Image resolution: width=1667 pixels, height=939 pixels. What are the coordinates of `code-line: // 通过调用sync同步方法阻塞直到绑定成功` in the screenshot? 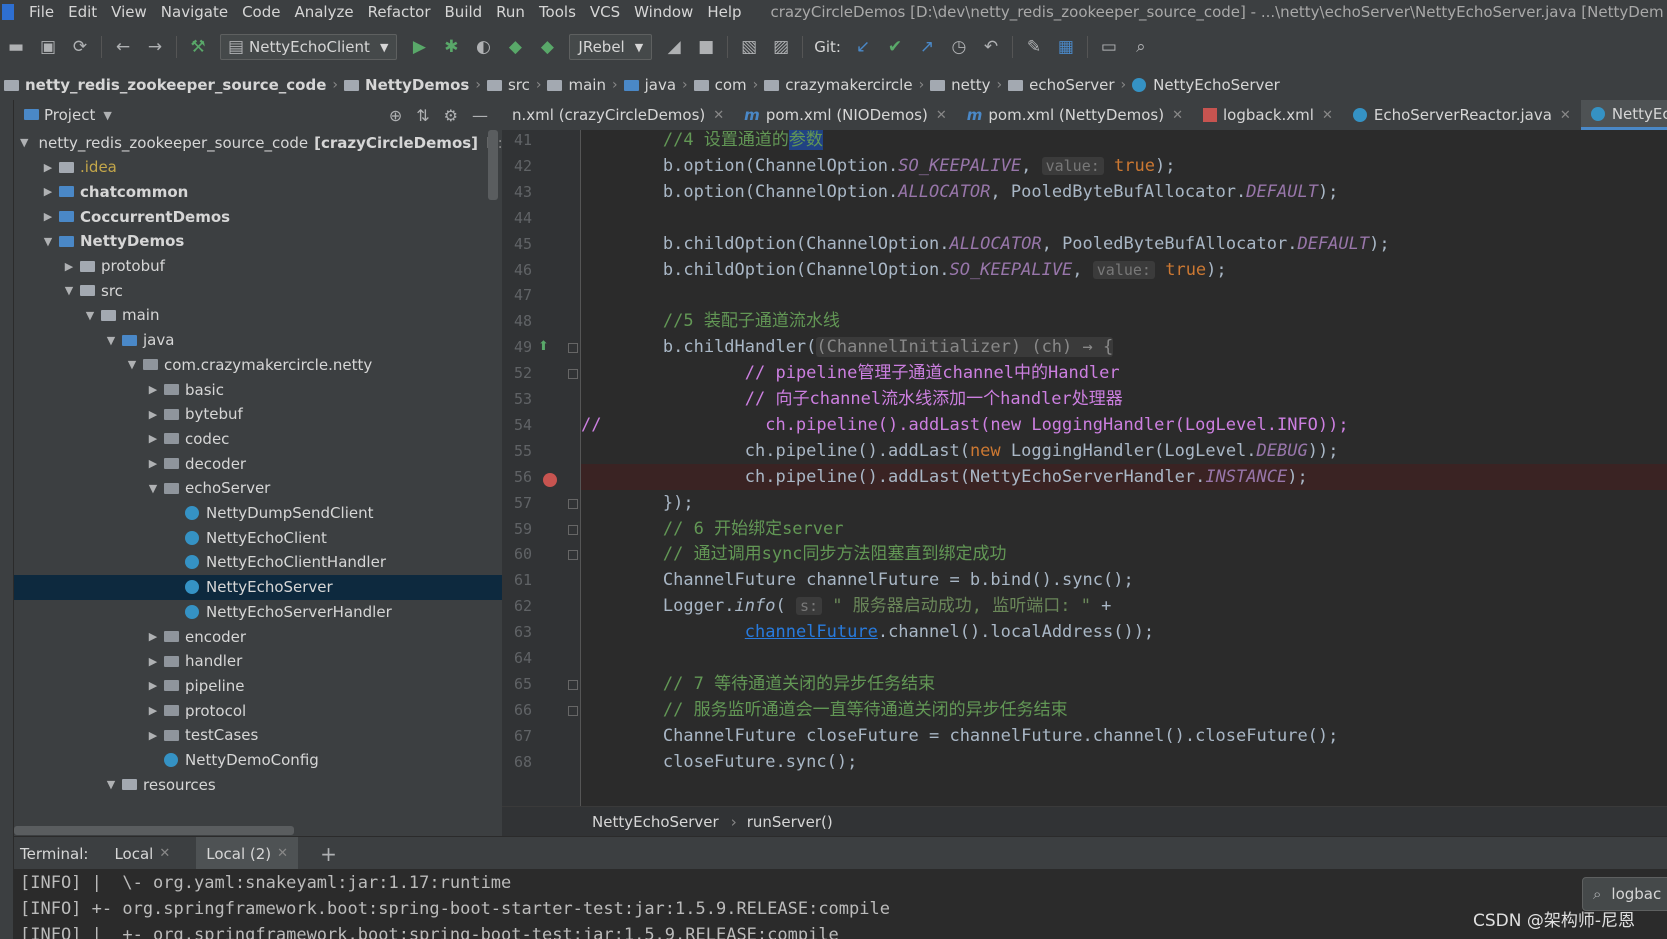 It's located at (1124, 554).